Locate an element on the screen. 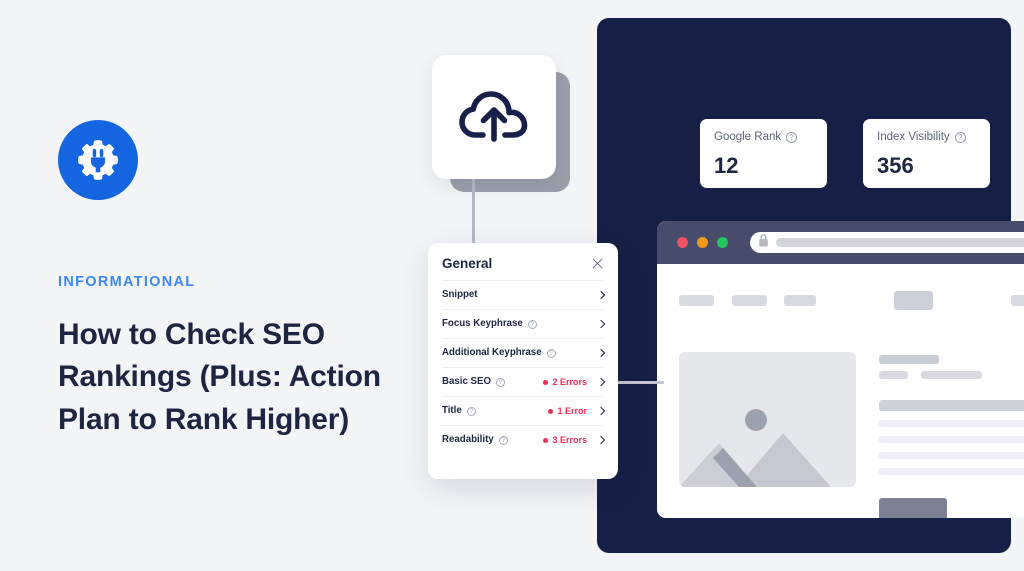 The image size is (1024, 571). metric-label-text: Google Rank is located at coordinates (748, 137).